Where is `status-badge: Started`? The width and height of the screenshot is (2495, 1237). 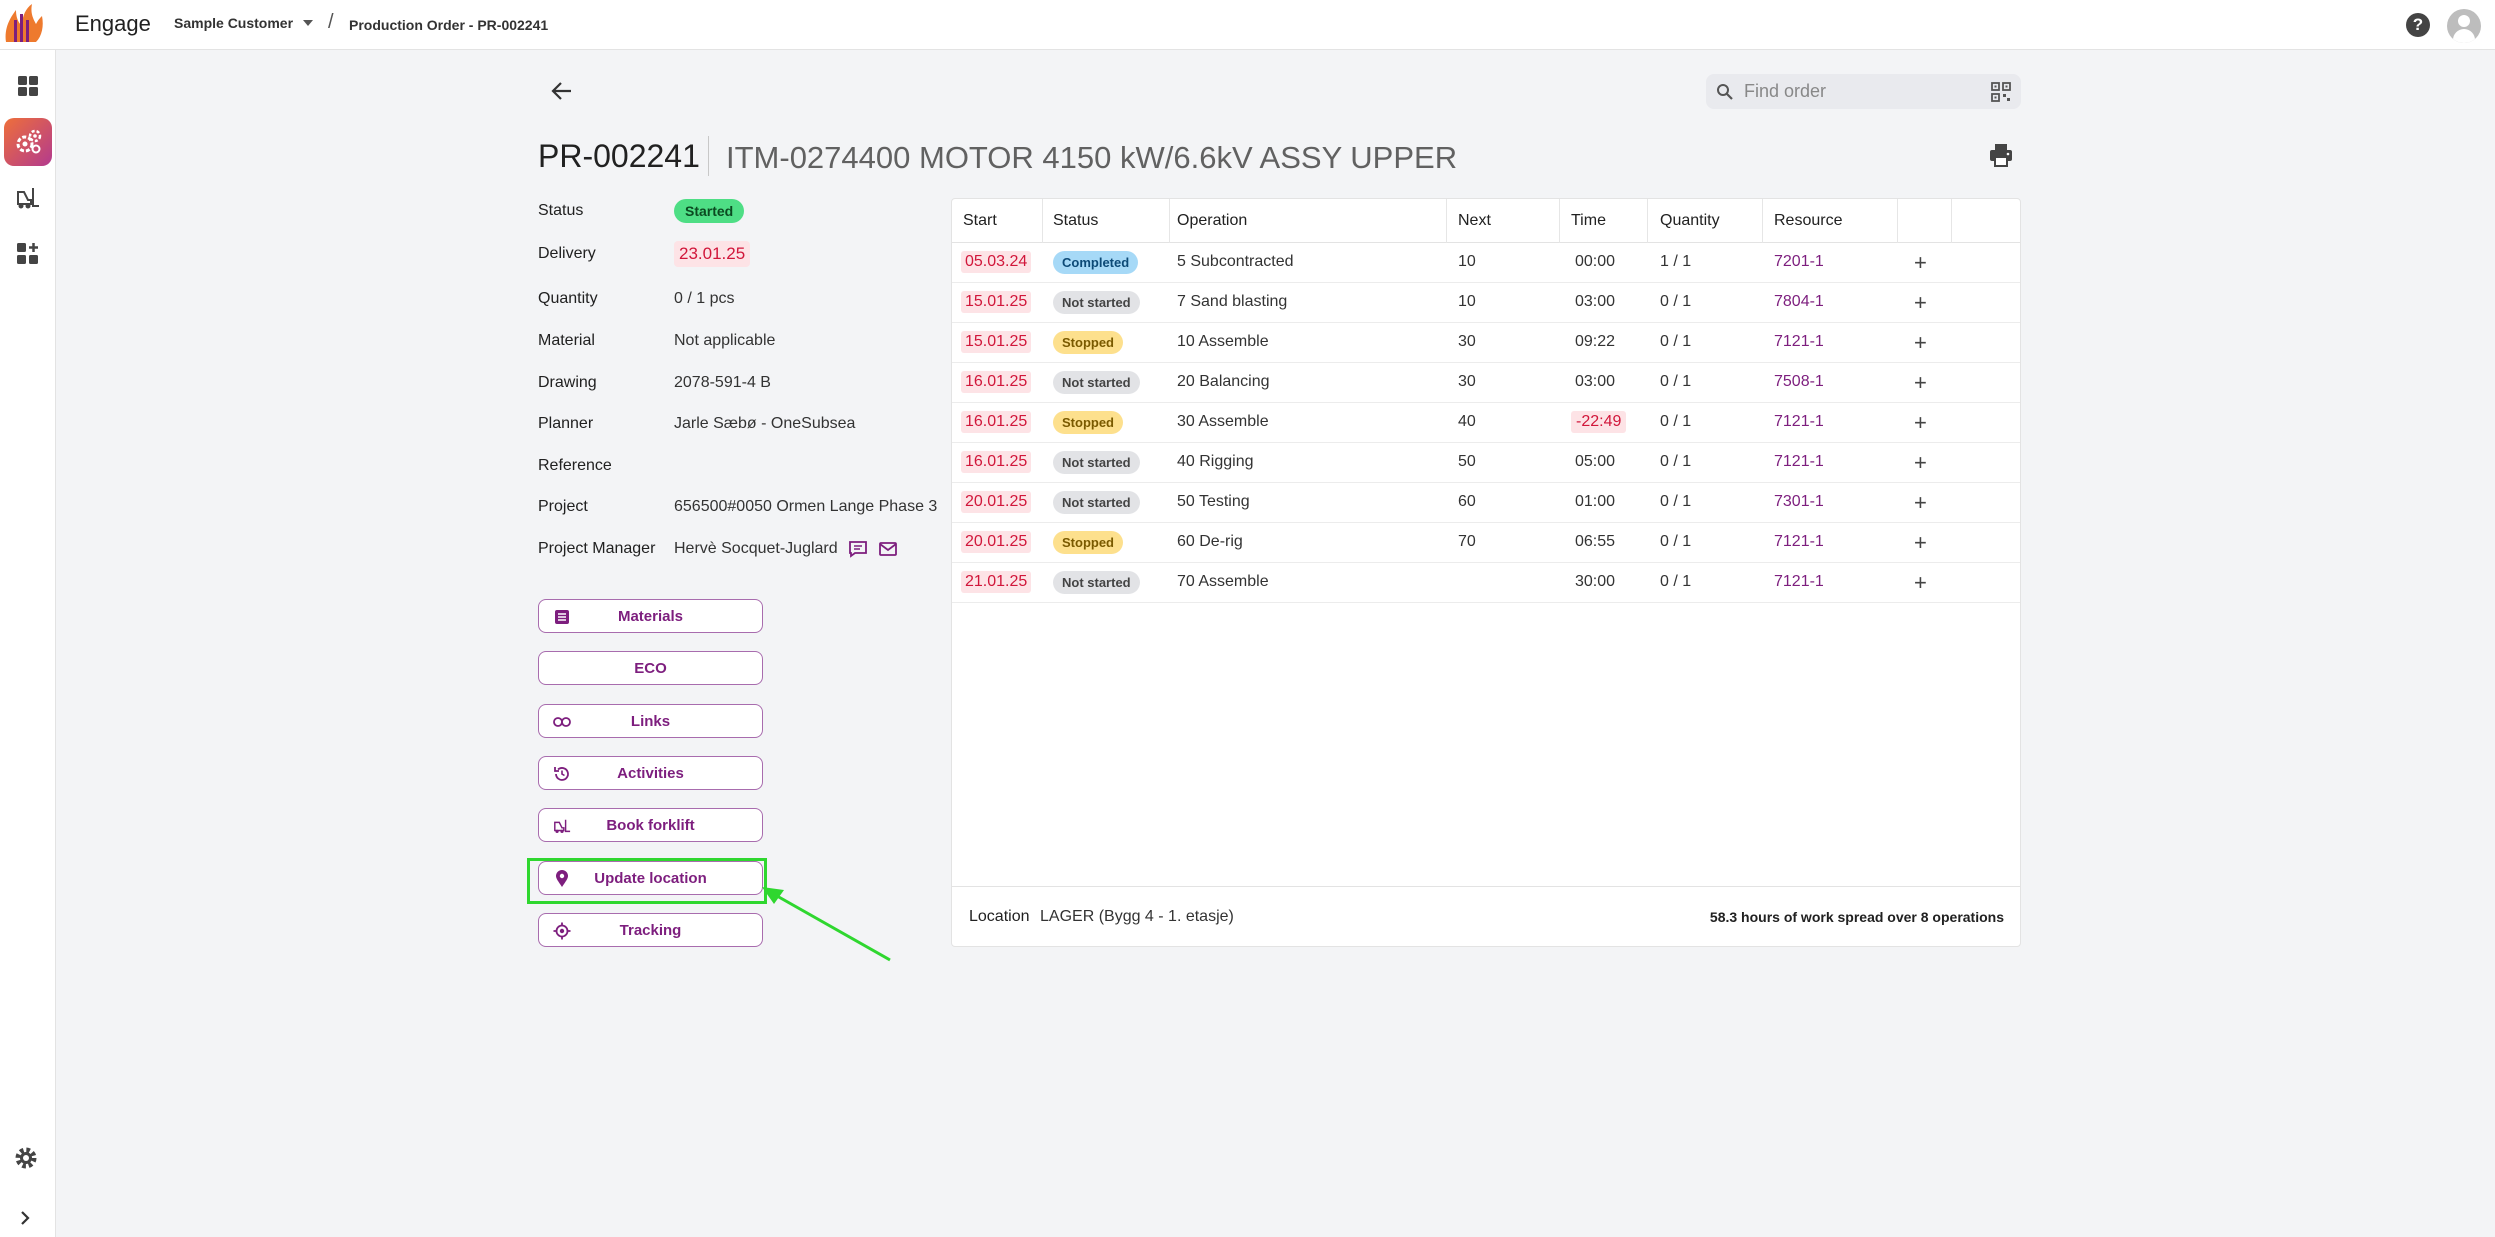
status-badge: Started is located at coordinates (709, 211).